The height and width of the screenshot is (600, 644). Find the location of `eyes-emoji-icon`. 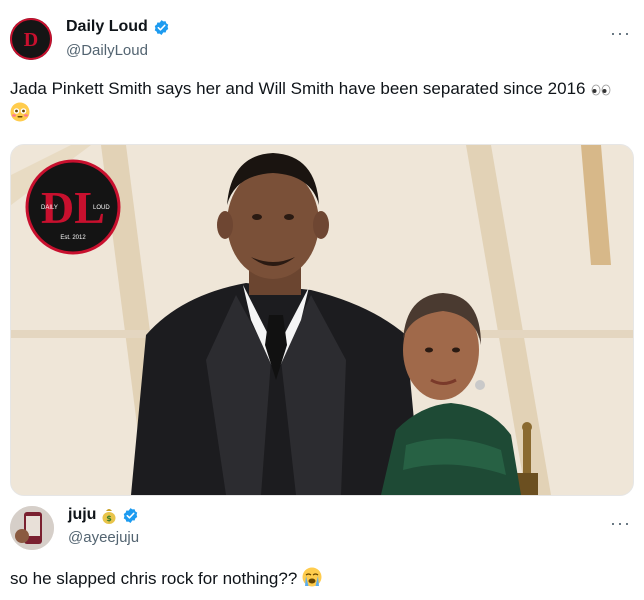

eyes-emoji-icon is located at coordinates (601, 90).